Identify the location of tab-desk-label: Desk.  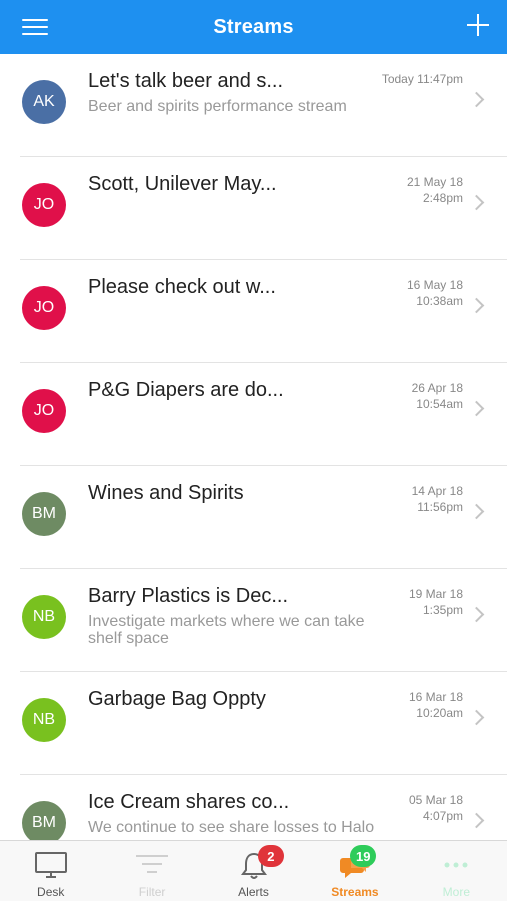
(51, 892).